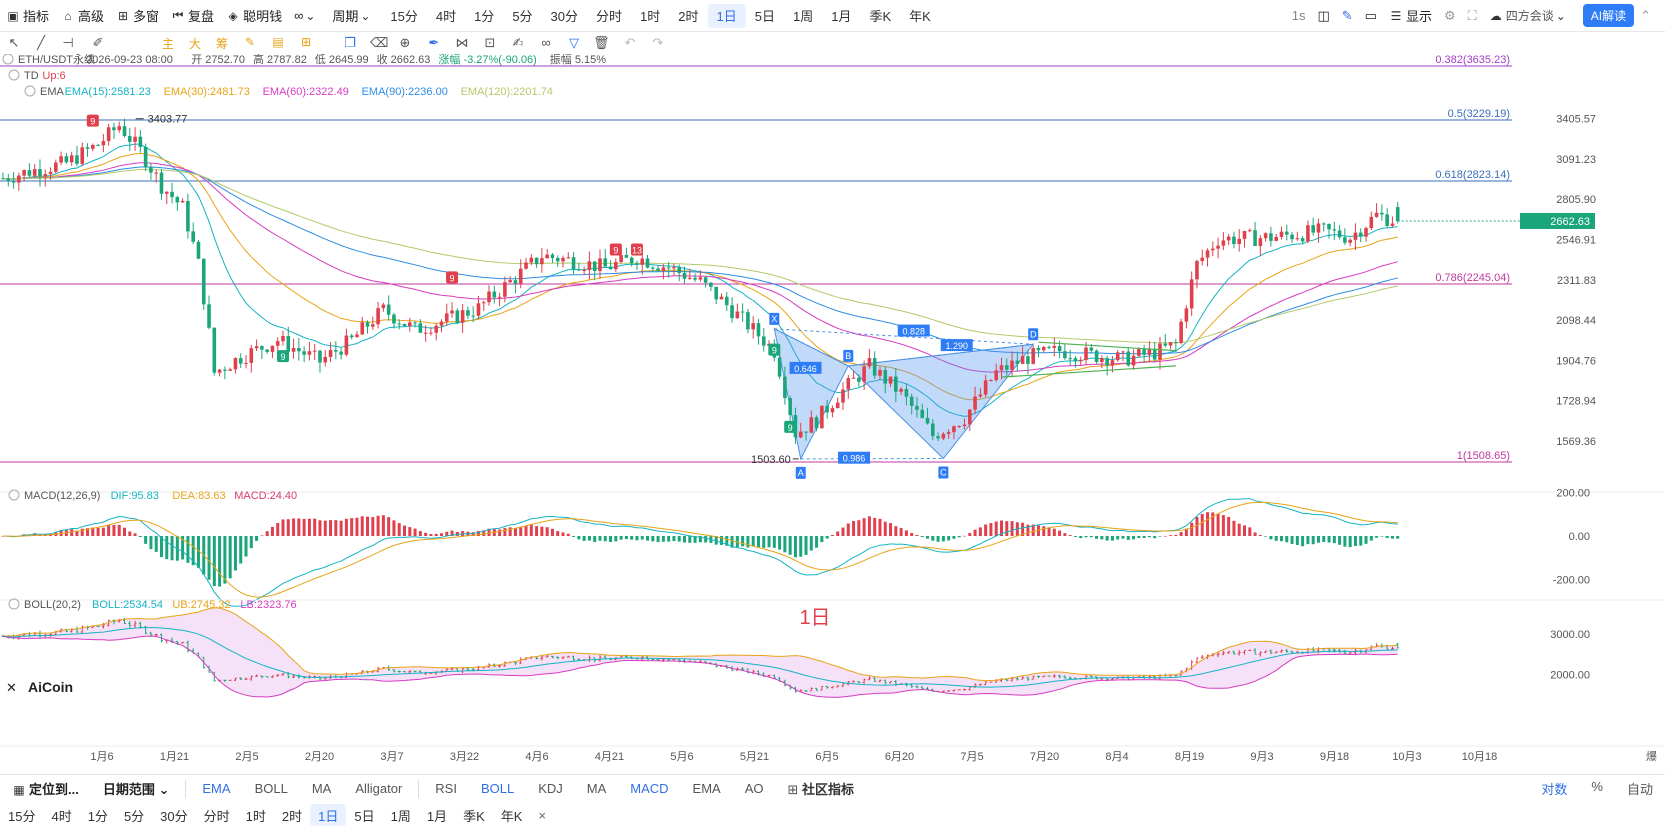 This screenshot has width=1665, height=828. What do you see at coordinates (41, 43) in the screenshot?
I see `trendline-icon: ╱` at bounding box center [41, 43].